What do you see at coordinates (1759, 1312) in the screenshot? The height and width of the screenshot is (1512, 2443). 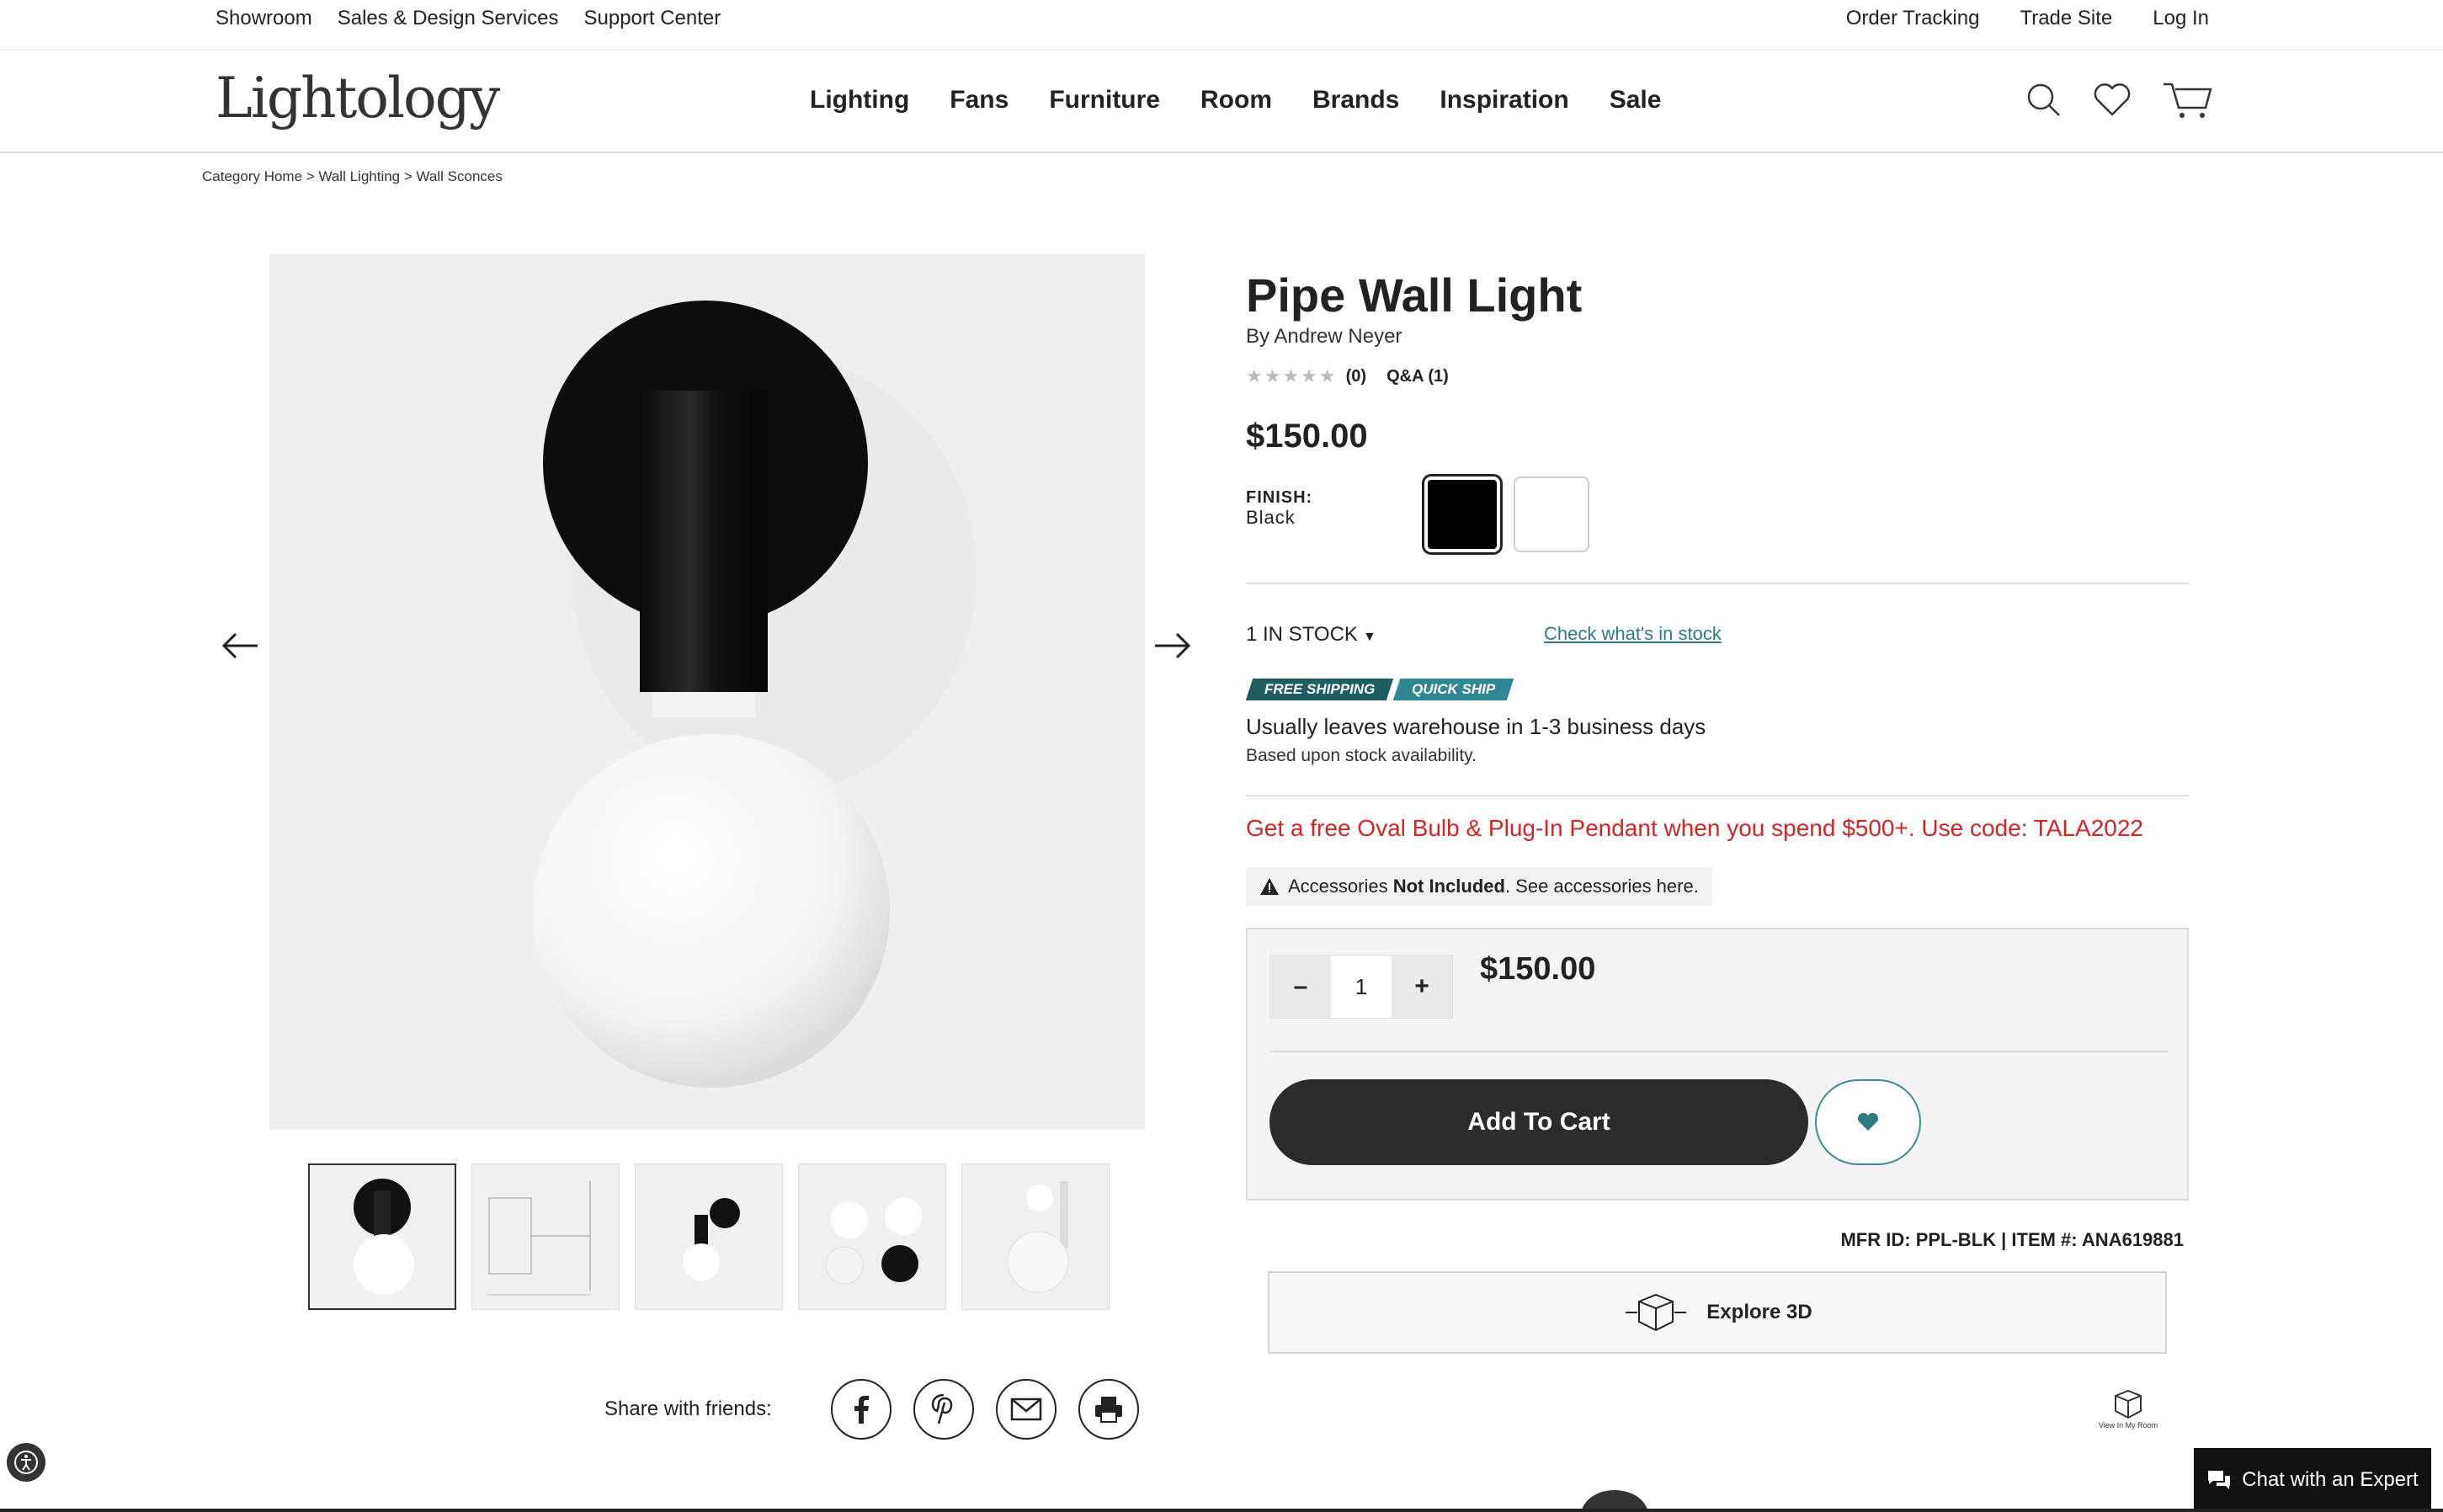 I see `explore-3d-label: Explore 3D` at bounding box center [1759, 1312].